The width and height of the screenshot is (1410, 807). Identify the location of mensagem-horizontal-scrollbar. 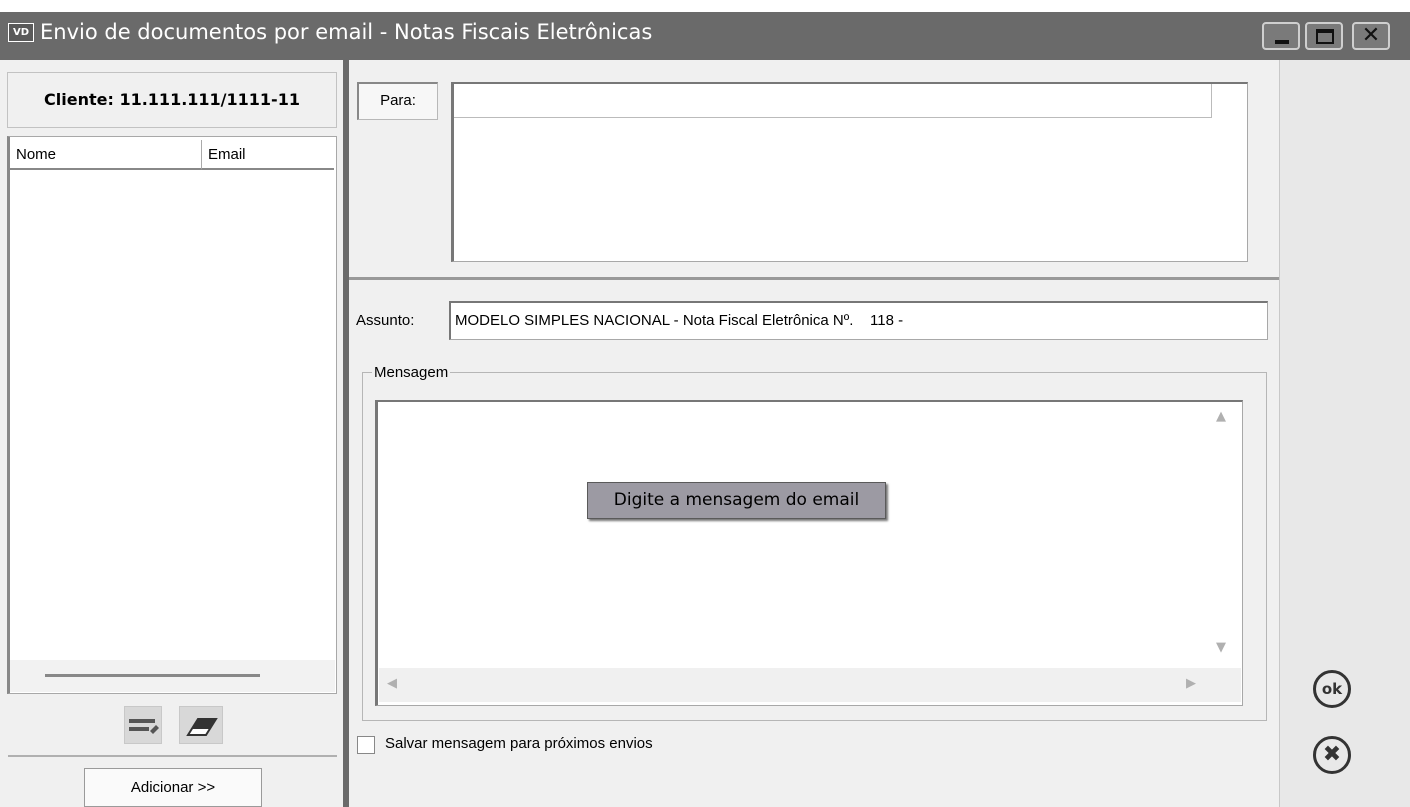
(794, 685).